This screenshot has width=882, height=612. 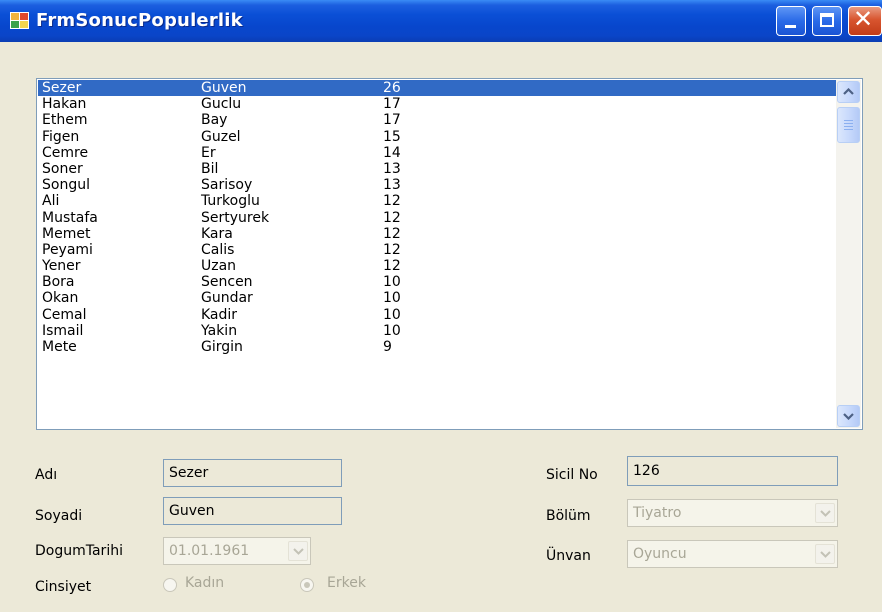 I want to click on list-item-last-name: Calis, so click(x=218, y=249).